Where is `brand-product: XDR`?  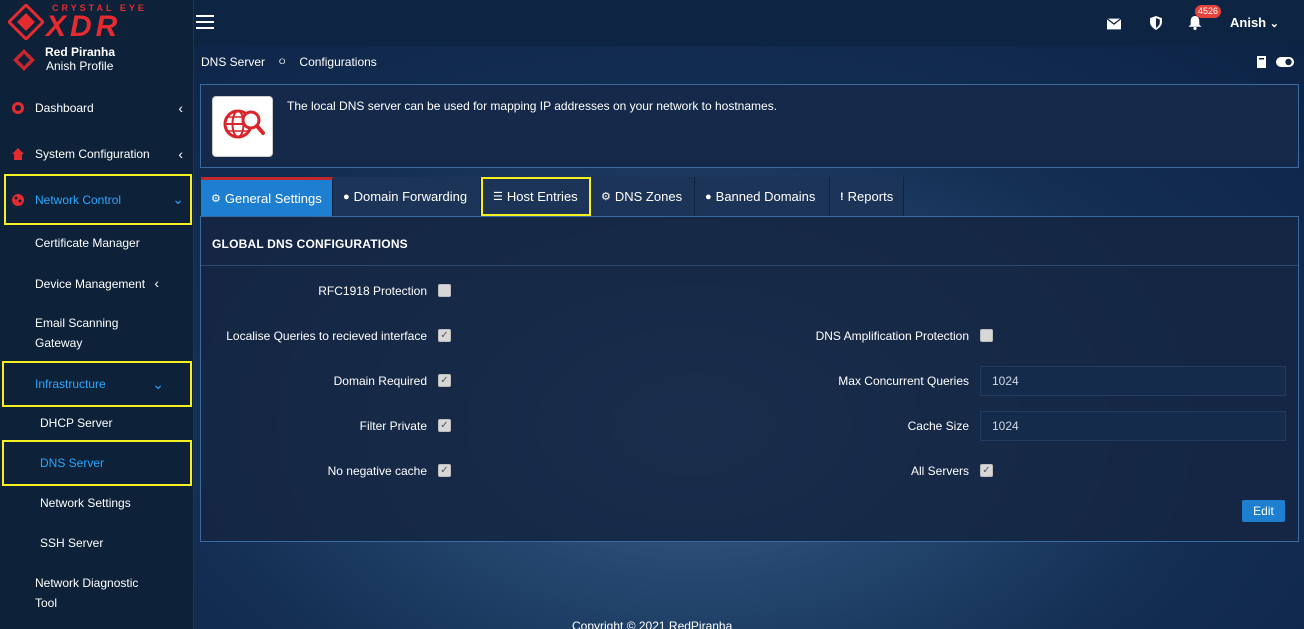 brand-product: XDR is located at coordinates (84, 26).